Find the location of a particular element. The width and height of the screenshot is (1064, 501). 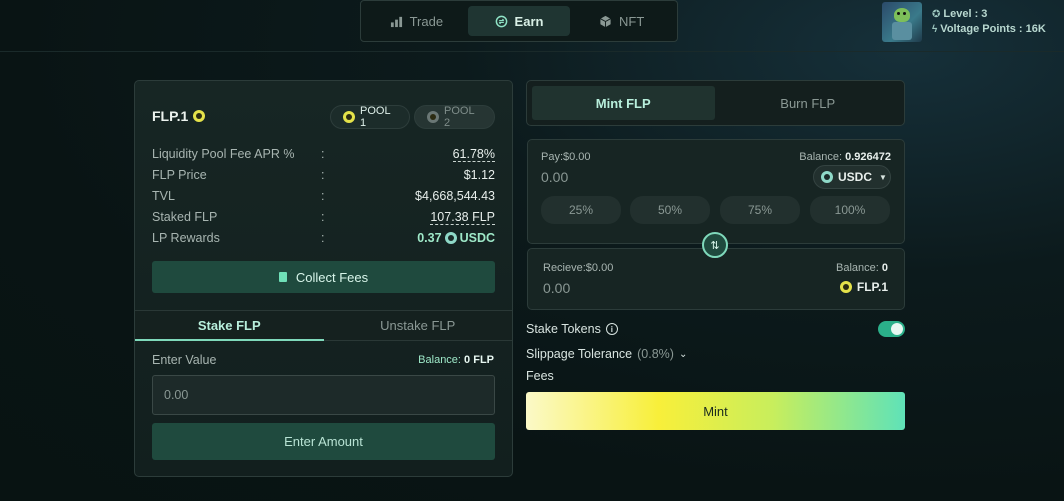

tab-trade-label: Trade is located at coordinates (426, 21).